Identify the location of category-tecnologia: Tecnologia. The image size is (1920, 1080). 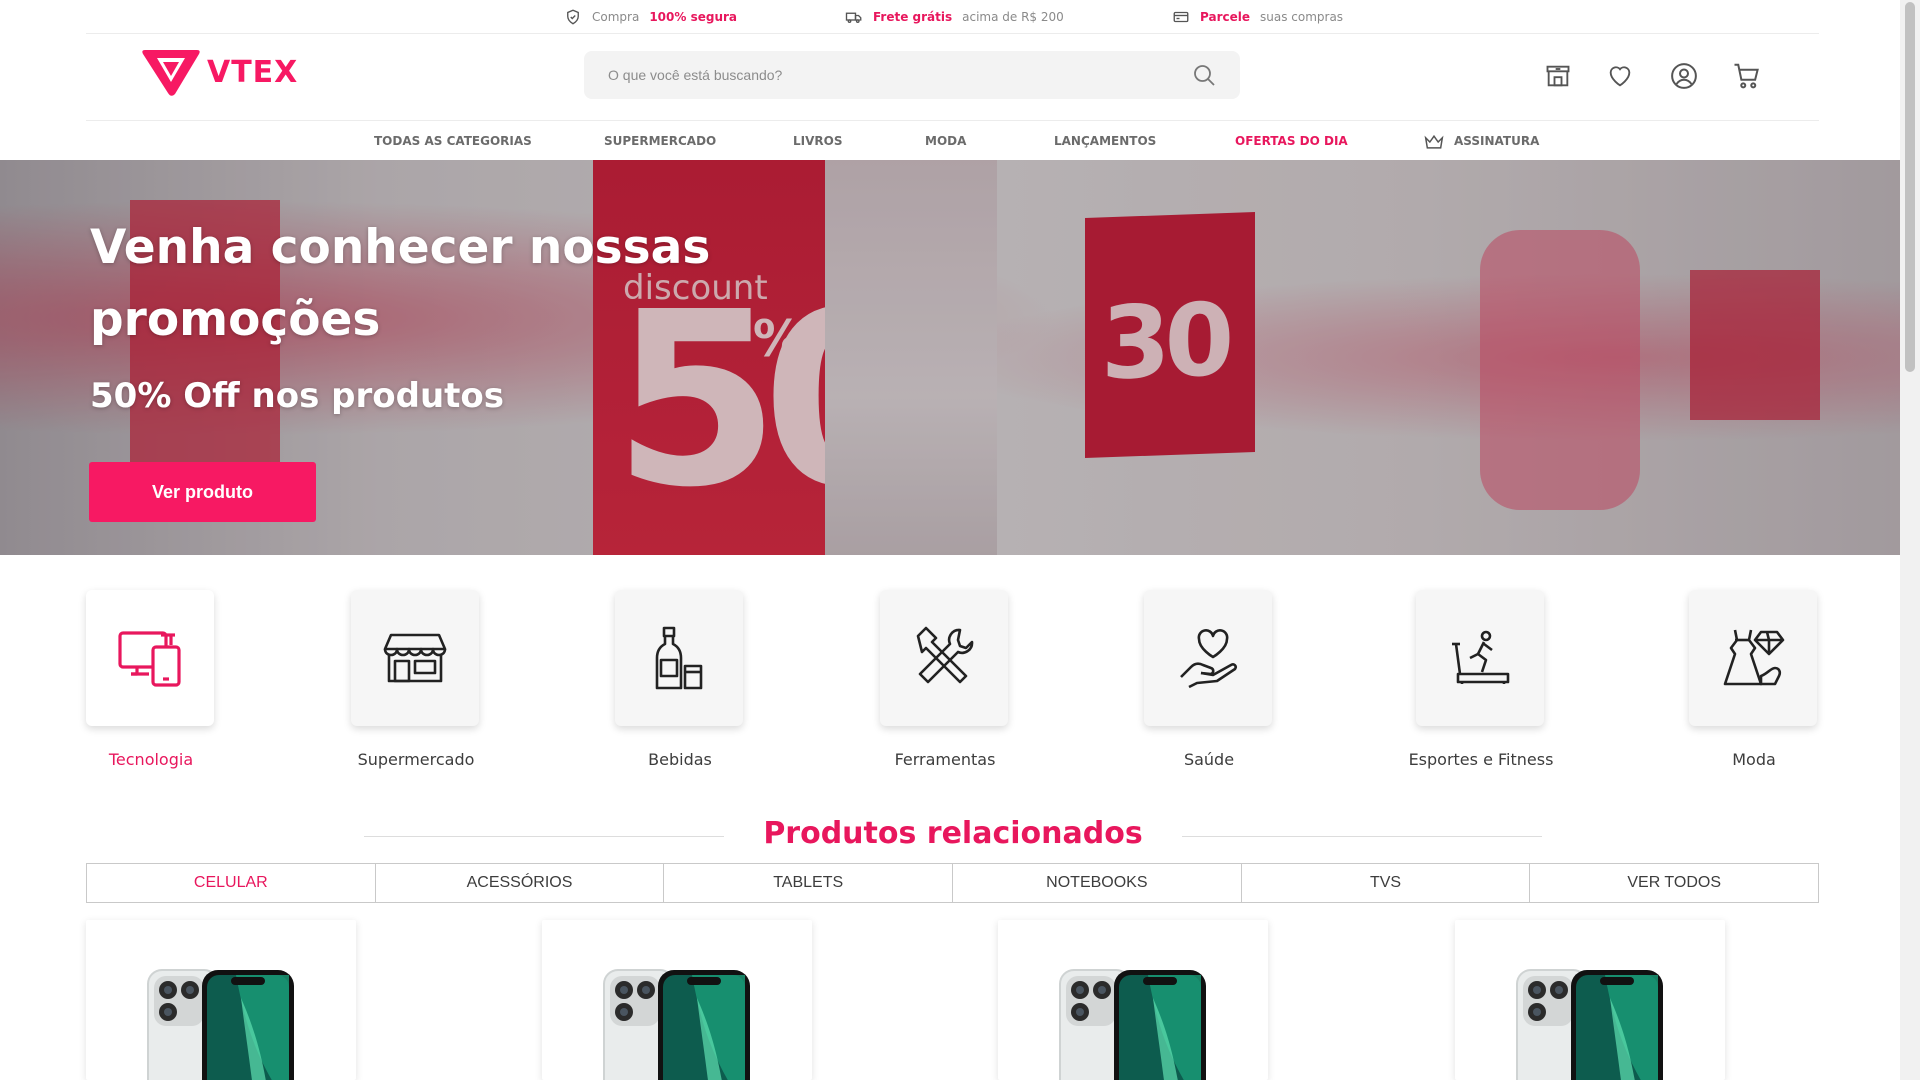
(151, 679).